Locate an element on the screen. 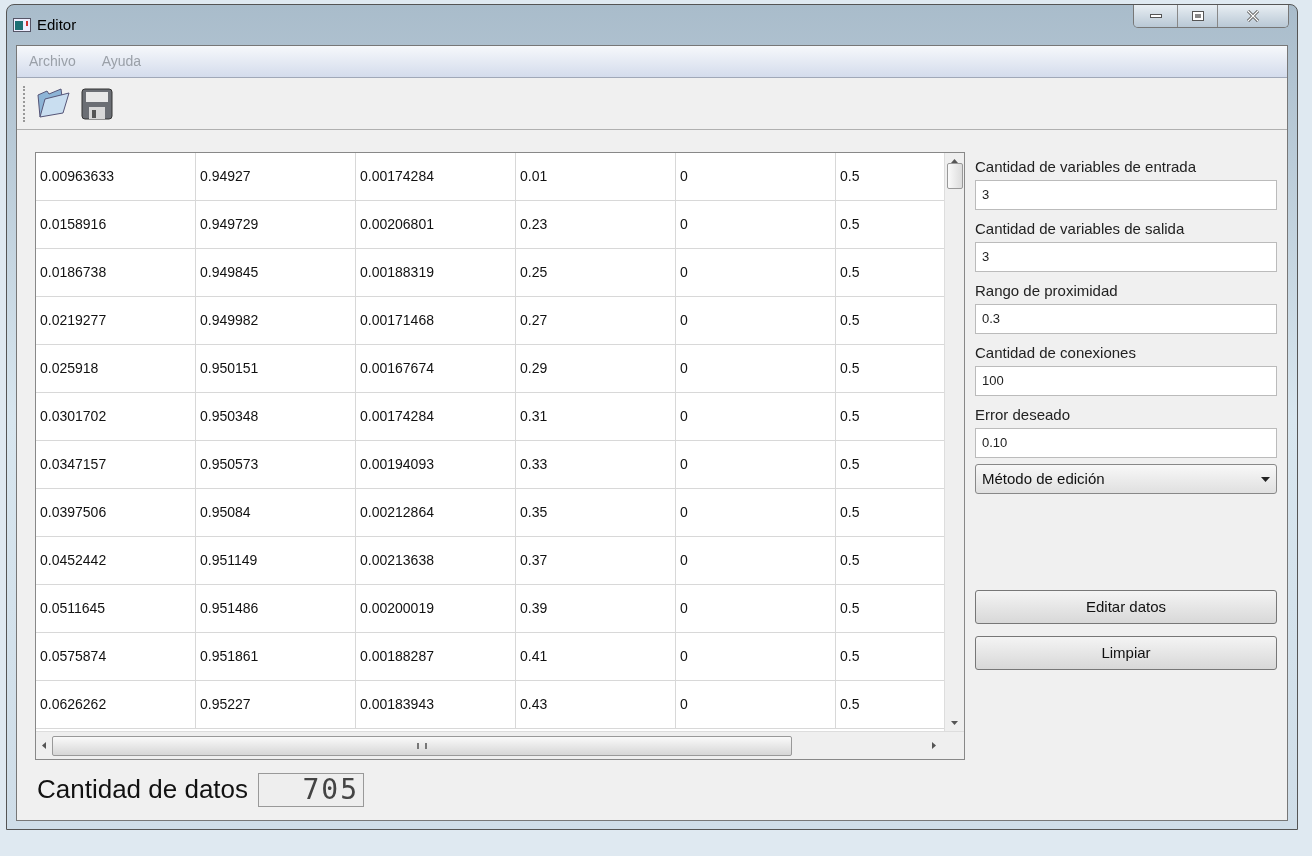 The image size is (1312, 856). table-cell: 0.00963633 is located at coordinates (116, 177).